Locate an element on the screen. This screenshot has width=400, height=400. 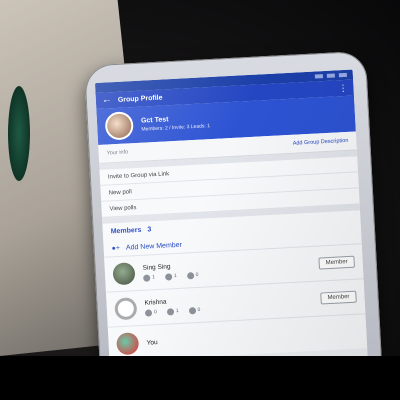
handwriting-scribble is located at coordinates (10, 39).